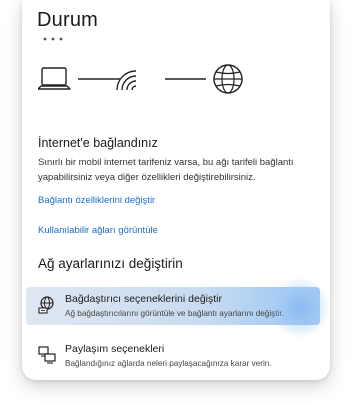 The width and height of the screenshot is (354, 404). I want to click on view-available-networks-link: Kullanılabilir ağları görüntüle, so click(98, 230).